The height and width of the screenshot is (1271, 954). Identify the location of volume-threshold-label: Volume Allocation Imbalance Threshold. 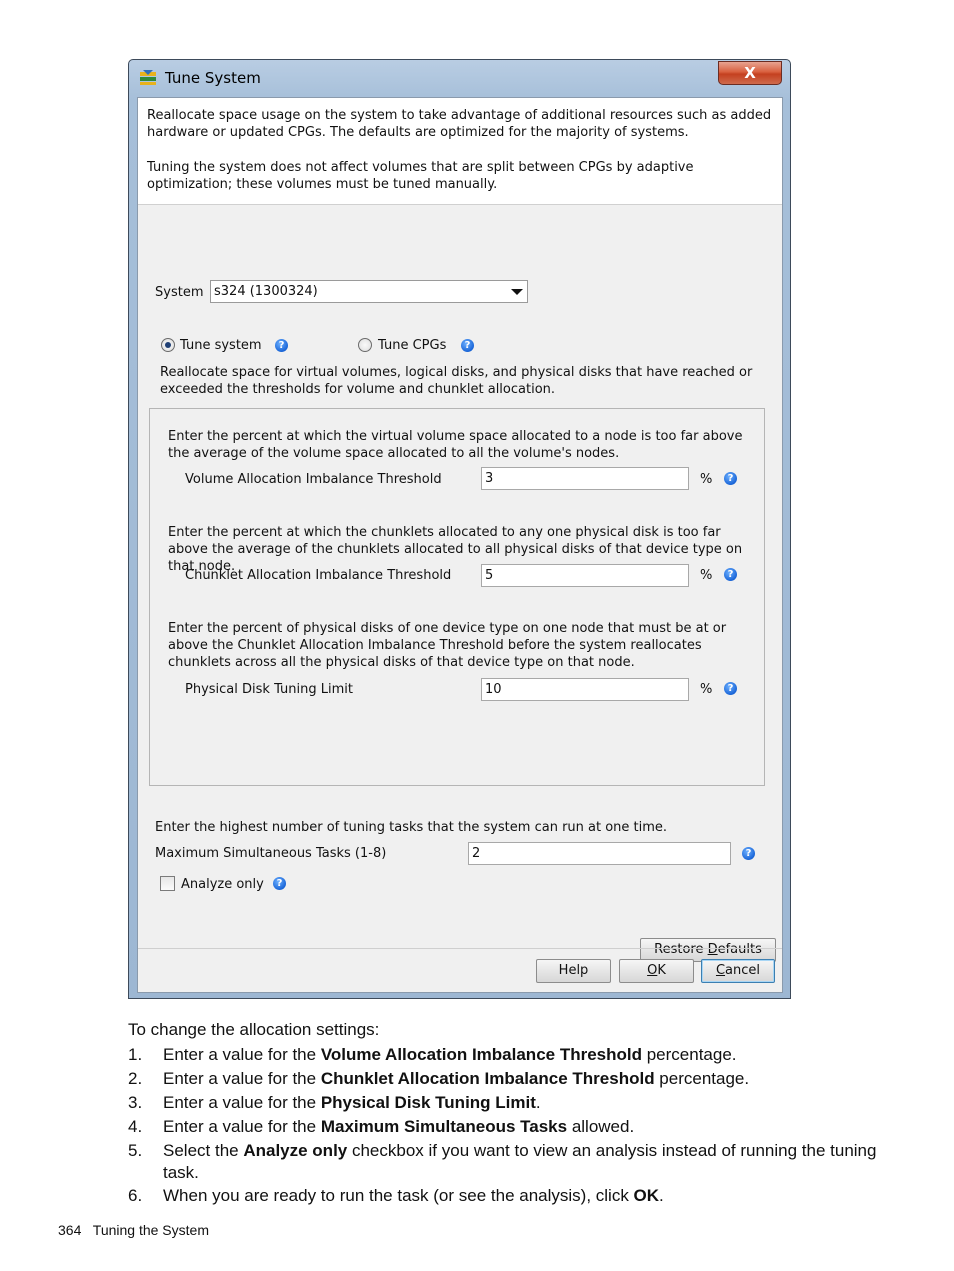
(313, 479).